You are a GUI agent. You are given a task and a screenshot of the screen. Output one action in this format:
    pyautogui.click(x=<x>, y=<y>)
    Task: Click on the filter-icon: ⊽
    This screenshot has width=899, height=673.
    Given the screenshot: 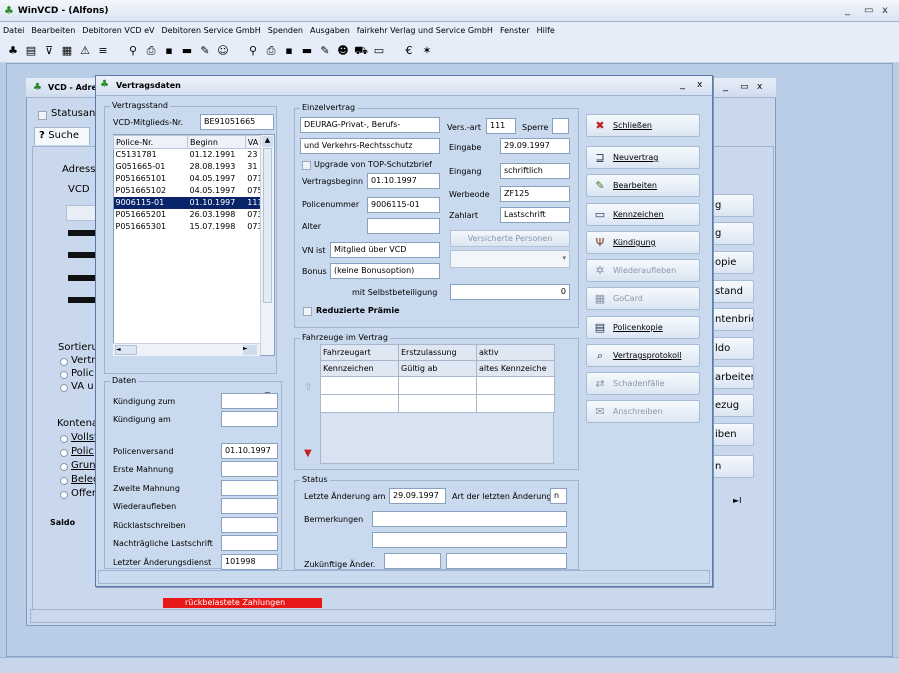 What is the action you would take?
    pyautogui.click(x=49, y=51)
    